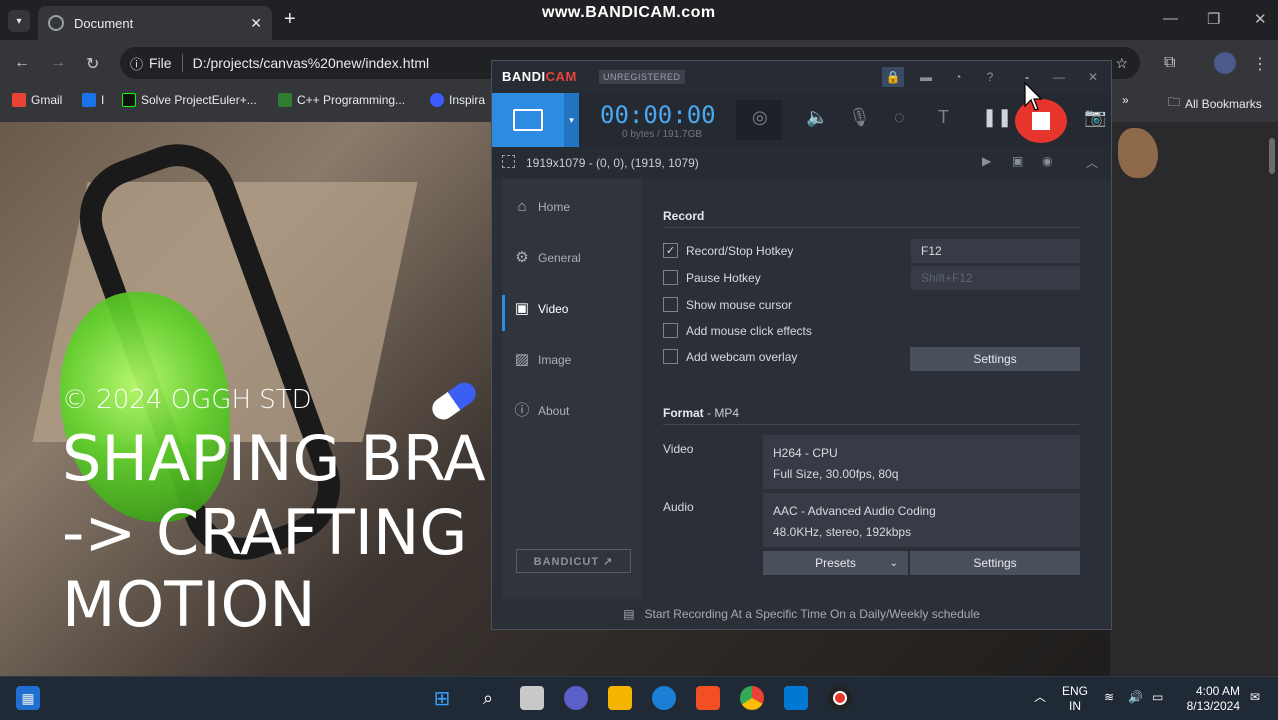  I want to click on image-icon: ▣, so click(1017, 161).